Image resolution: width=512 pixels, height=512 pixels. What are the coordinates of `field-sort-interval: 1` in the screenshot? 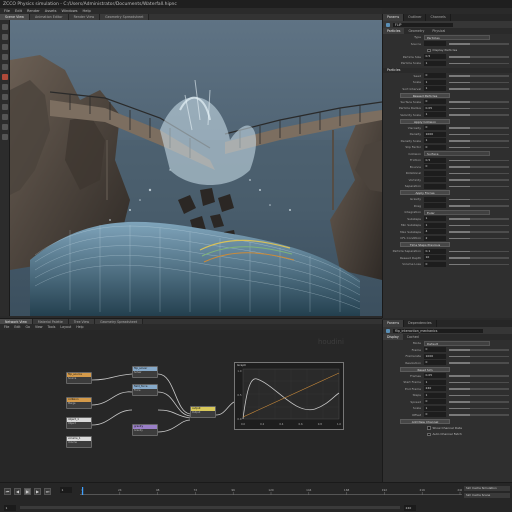 It's located at (435, 89).